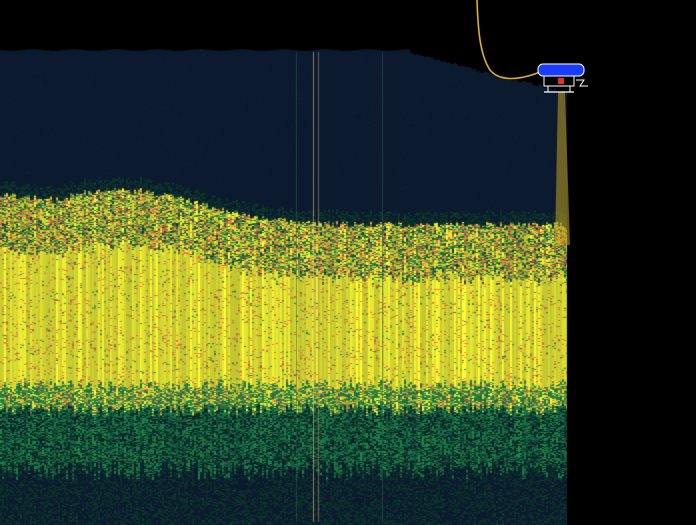  What do you see at coordinates (508, 40) in the screenshot?
I see `tether-cable` at bounding box center [508, 40].